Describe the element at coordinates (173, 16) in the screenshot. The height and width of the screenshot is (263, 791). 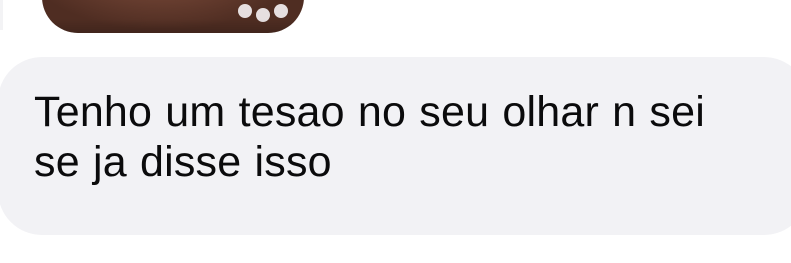
I see `photo-message` at that location.